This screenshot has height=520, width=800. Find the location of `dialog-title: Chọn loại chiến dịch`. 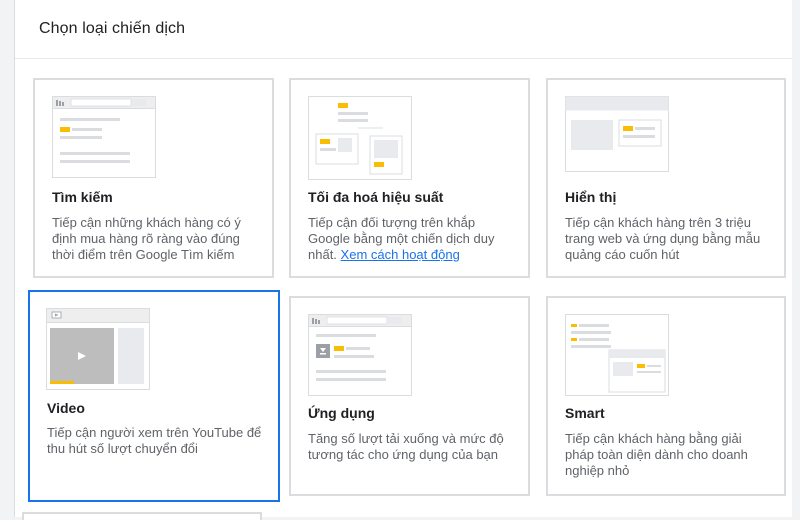

dialog-title: Chọn loại chiến dịch is located at coordinates (112, 28).